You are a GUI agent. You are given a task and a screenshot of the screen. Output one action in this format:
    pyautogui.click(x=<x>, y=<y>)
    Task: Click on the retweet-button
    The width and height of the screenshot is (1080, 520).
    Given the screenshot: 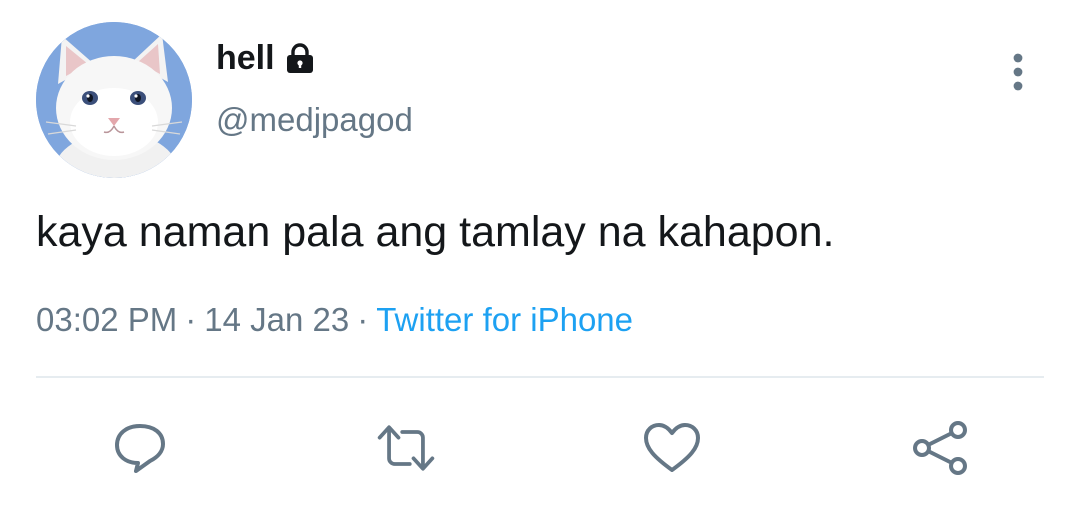 What is the action you would take?
    pyautogui.click(x=406, y=448)
    